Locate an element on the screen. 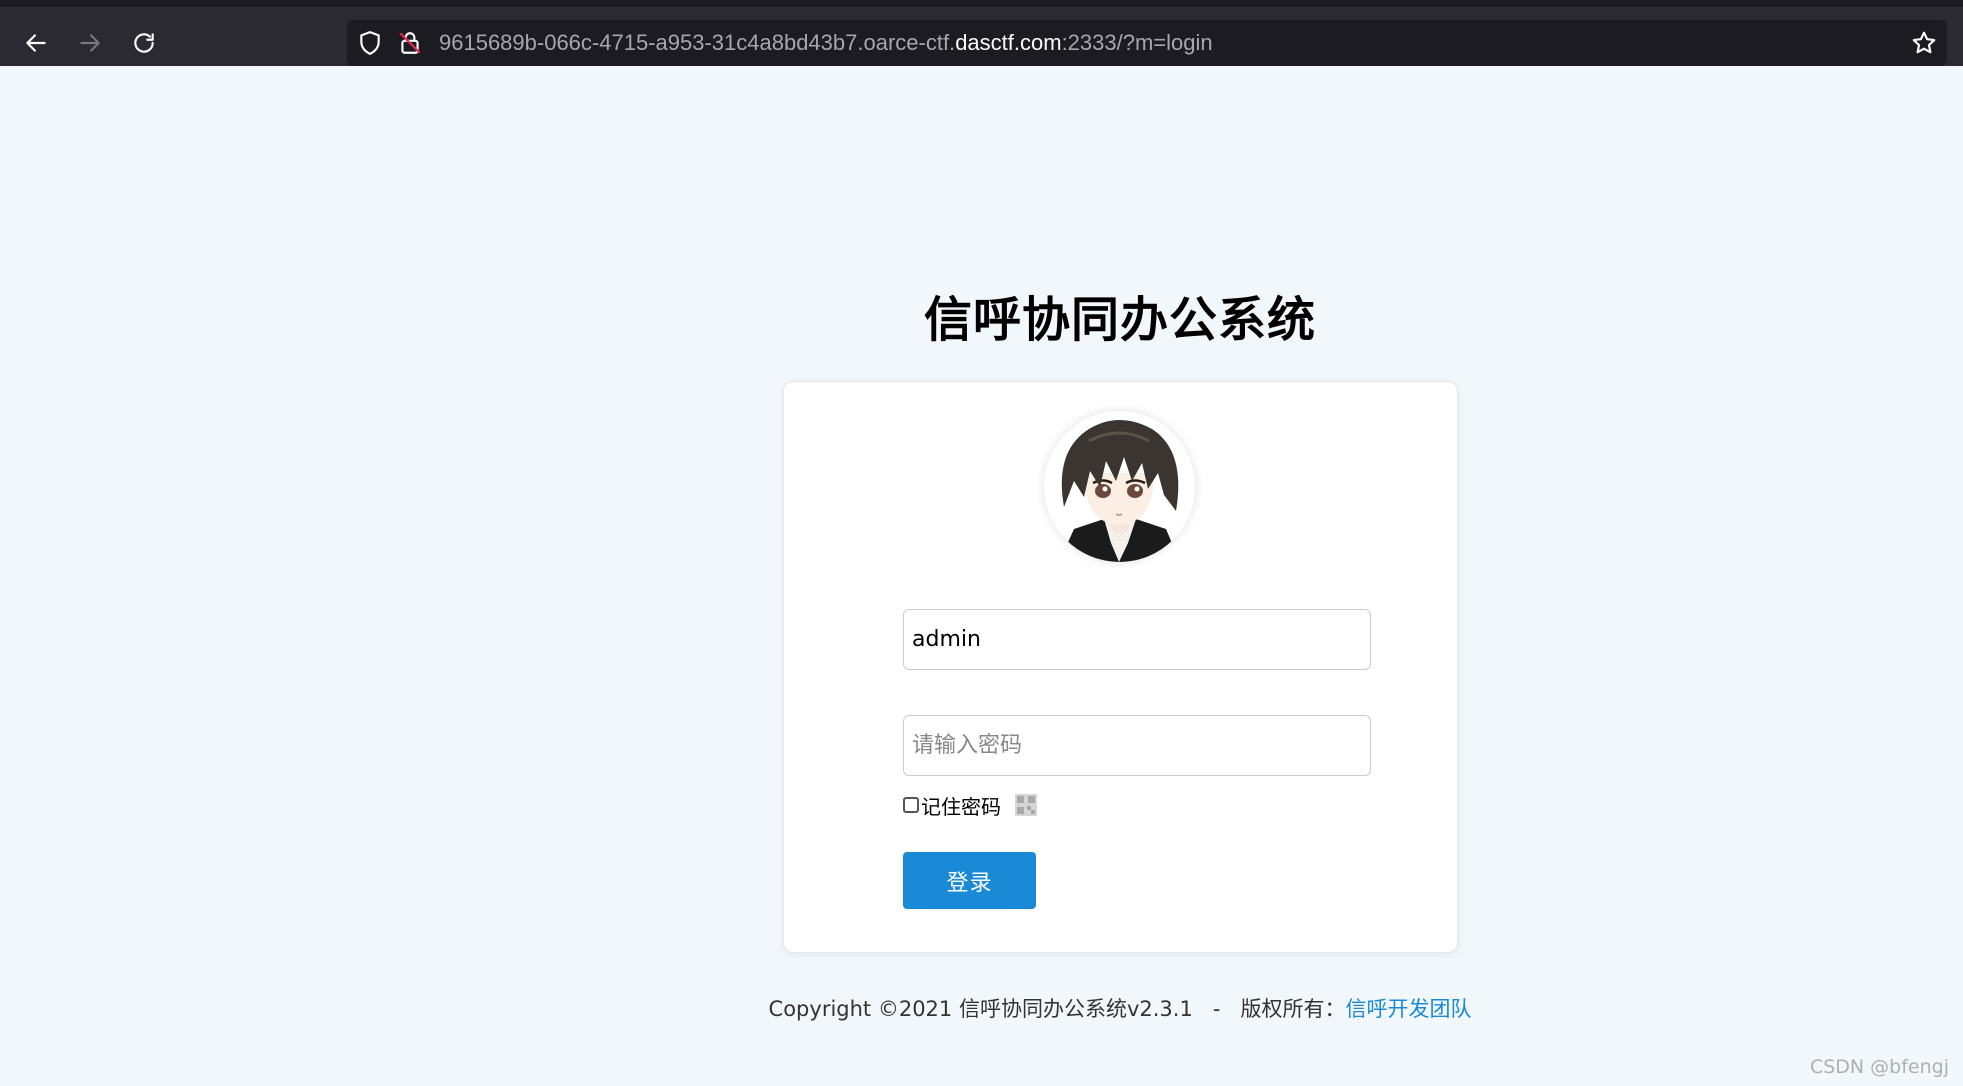 This screenshot has width=1963, height=1086. shield-icon is located at coordinates (370, 43).